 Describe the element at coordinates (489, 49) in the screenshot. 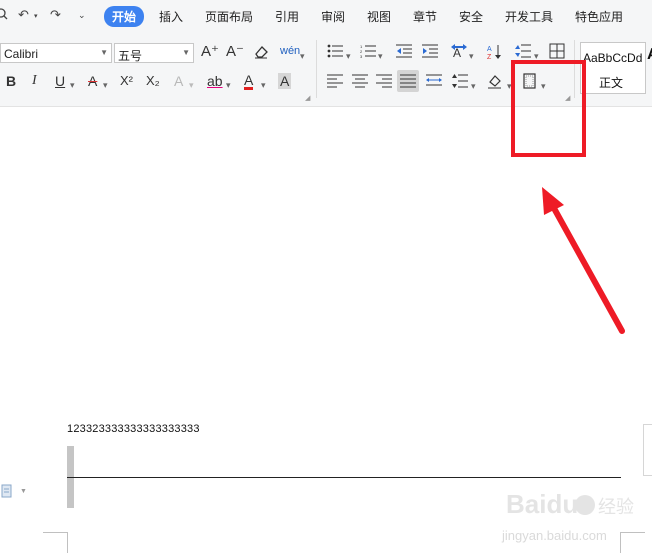

I see `svg-text: A` at that location.